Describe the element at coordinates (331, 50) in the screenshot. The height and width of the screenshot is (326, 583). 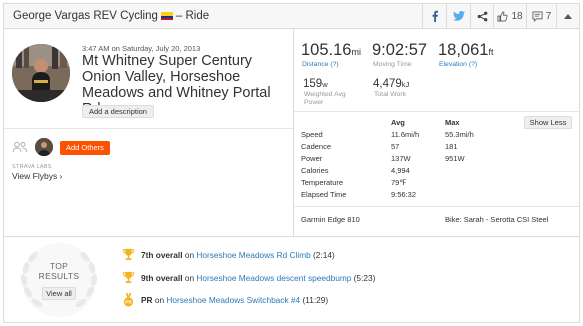
I see `distance-value: 105.16mi` at that location.